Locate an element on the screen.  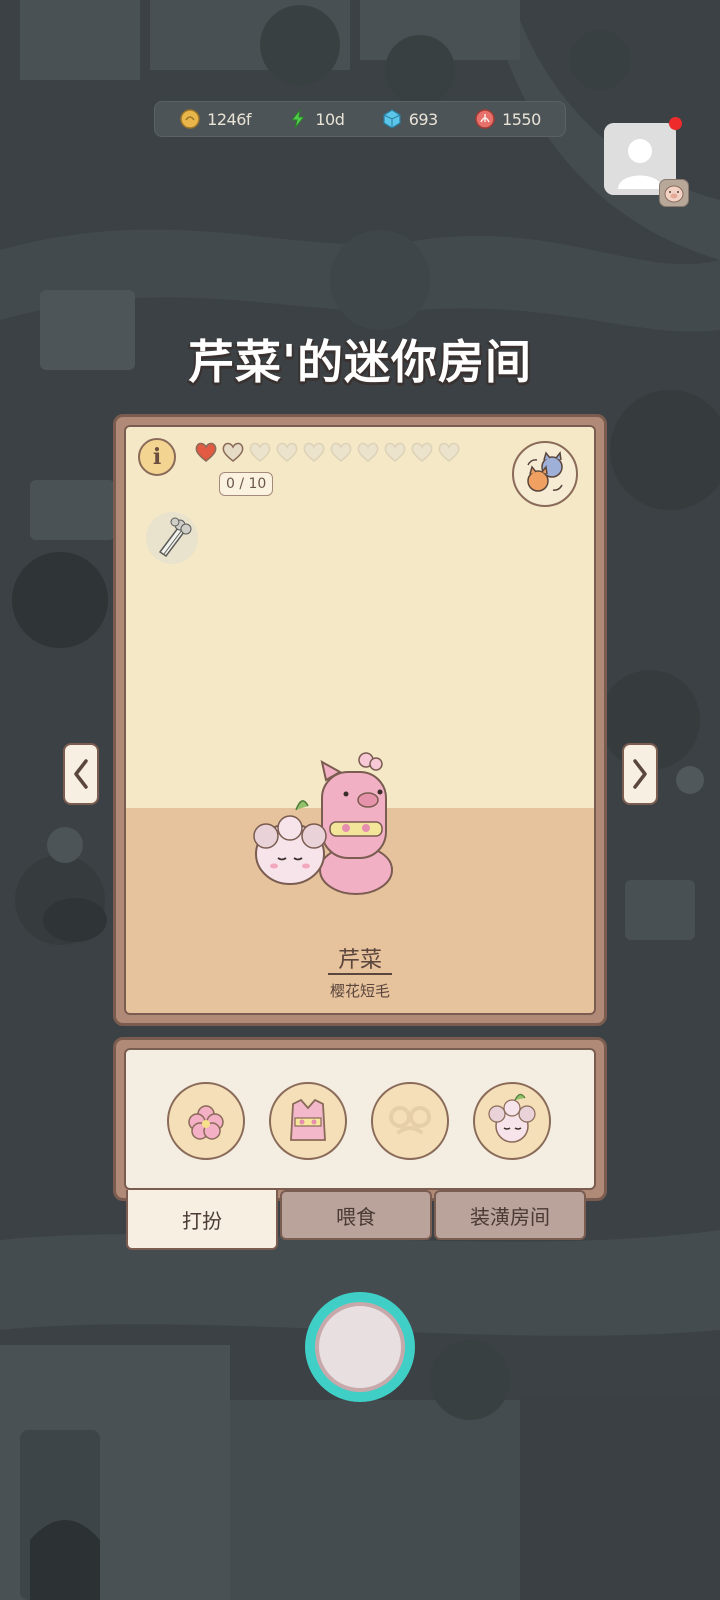
notification-dot is located at coordinates (675, 123).